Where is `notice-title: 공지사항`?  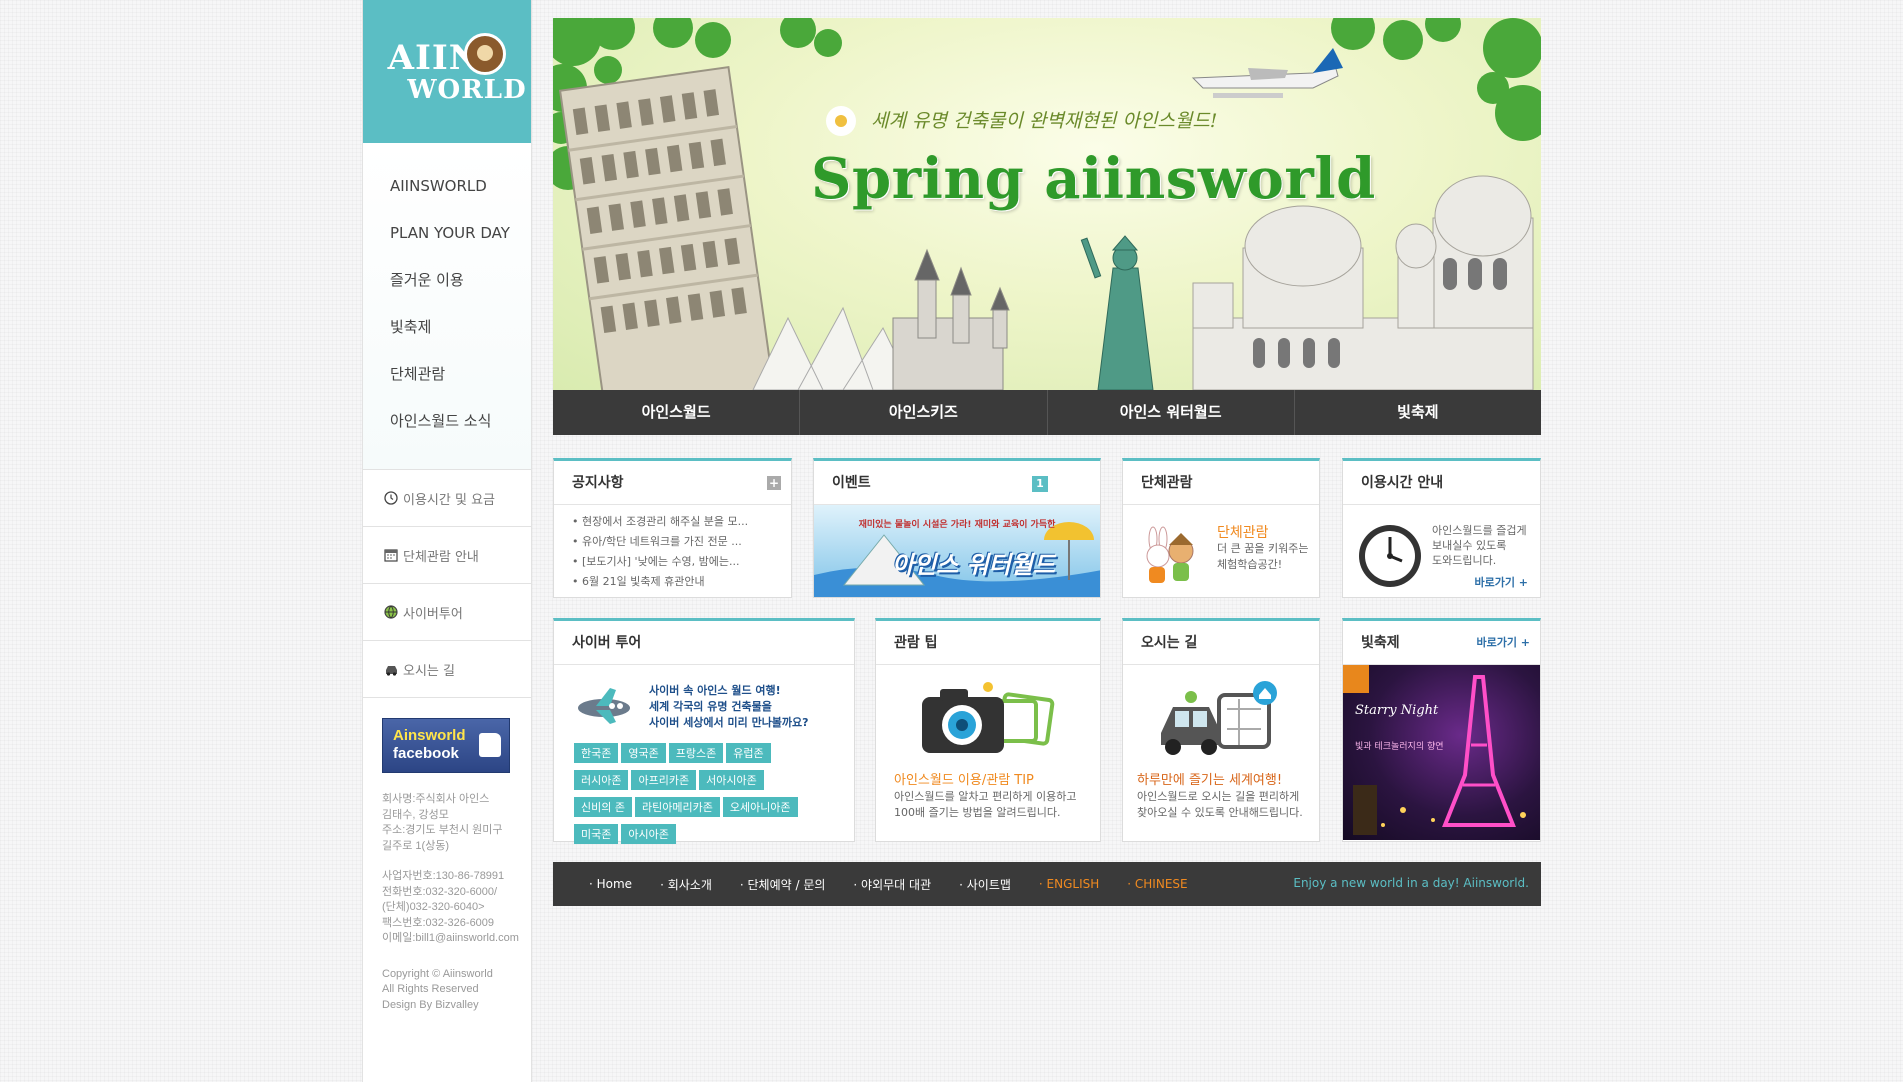 notice-title: 공지사항 is located at coordinates (598, 483).